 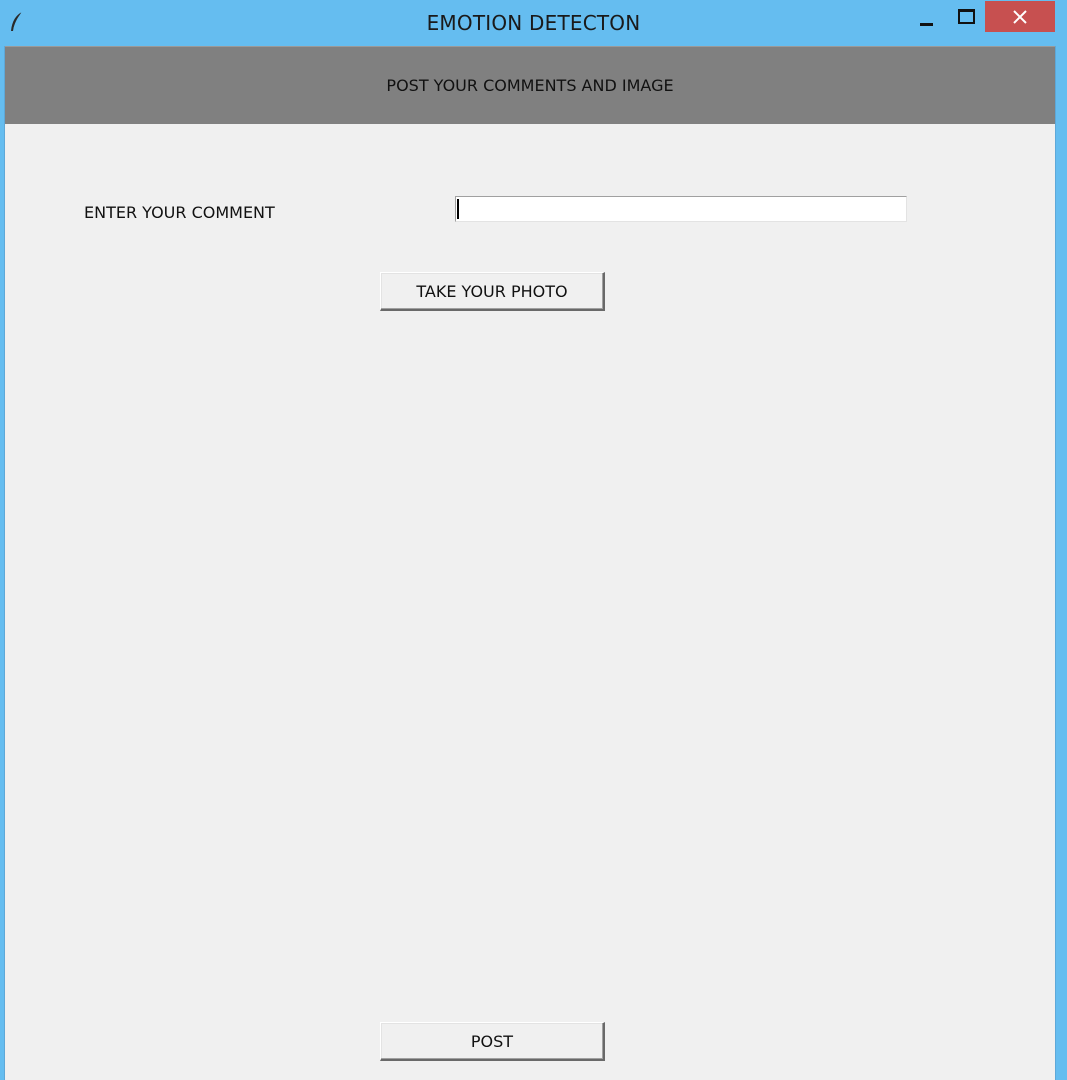 What do you see at coordinates (179, 212) in the screenshot?
I see `comment-label: ENTER YOUR COMMENT` at bounding box center [179, 212].